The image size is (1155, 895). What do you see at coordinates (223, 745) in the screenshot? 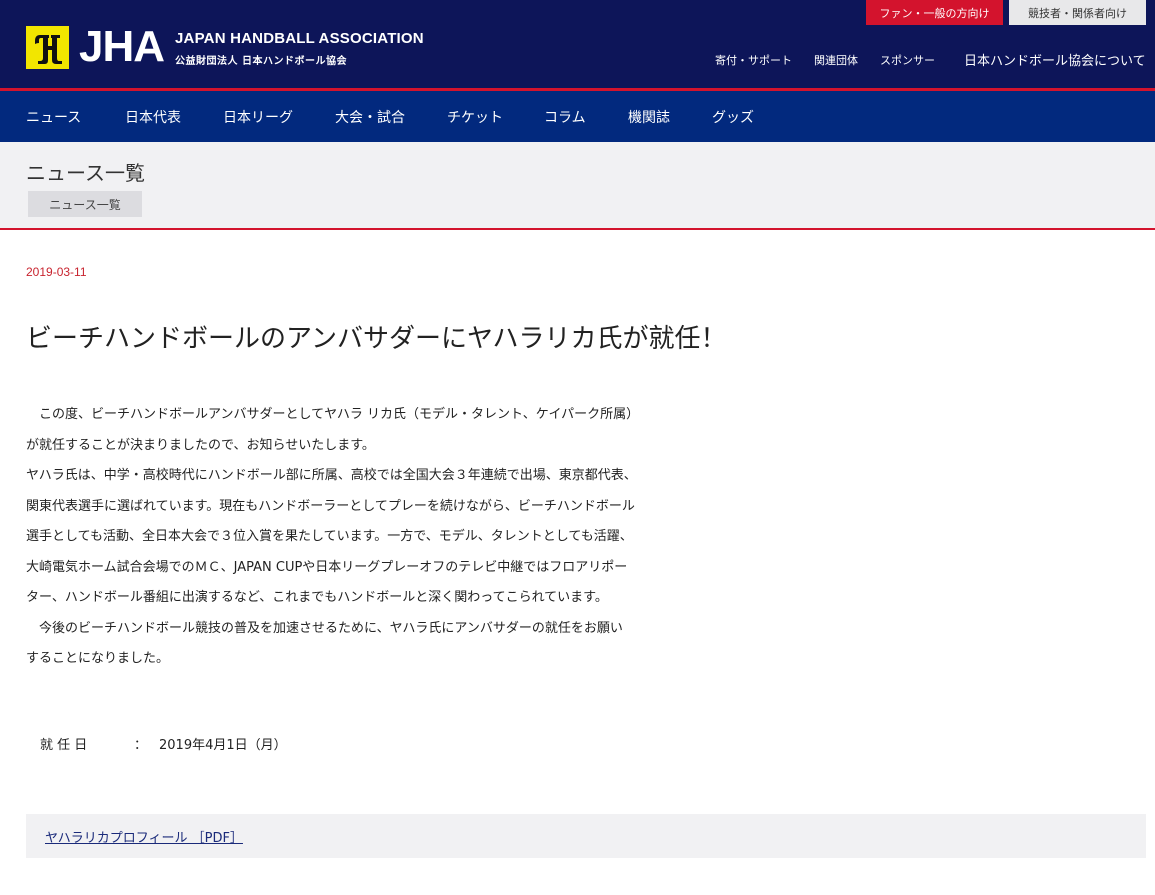
I see `appointment-date-value: 2019年4月1日（月）` at bounding box center [223, 745].